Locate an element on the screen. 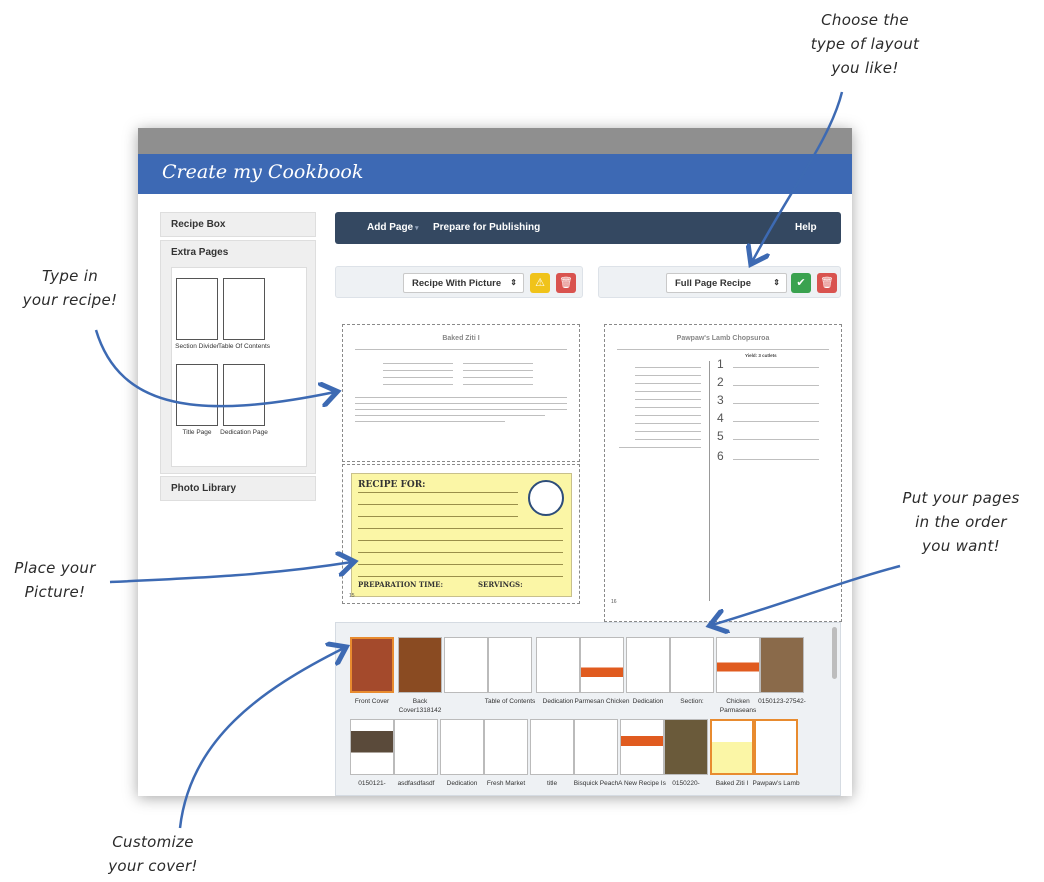 This screenshot has height=882, width=1044. page-thumb-table-of-contents is located at coordinates (510, 665).